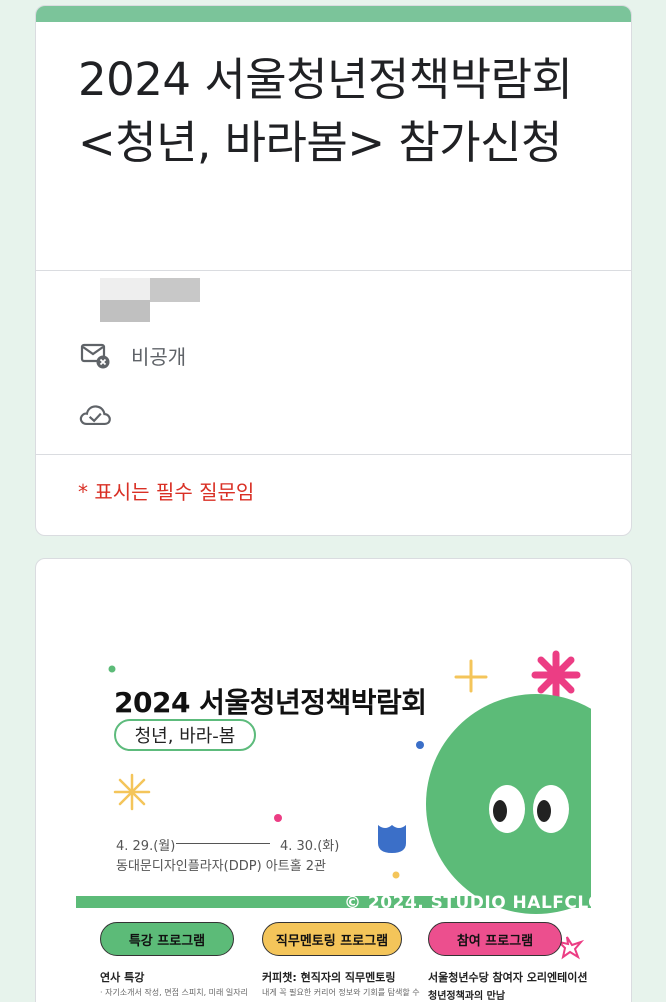  Describe the element at coordinates (467, 903) in the screenshot. I see `poster-copyright: © 2024. STUDIO HALFCLO` at that location.